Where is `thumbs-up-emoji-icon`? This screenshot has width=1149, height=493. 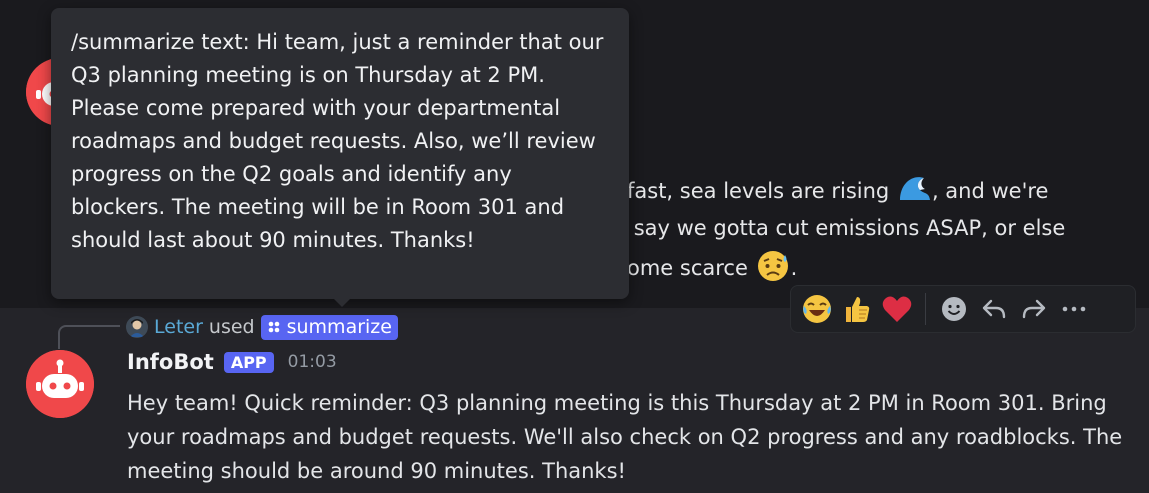
thumbs-up-emoji-icon is located at coordinates (858, 309).